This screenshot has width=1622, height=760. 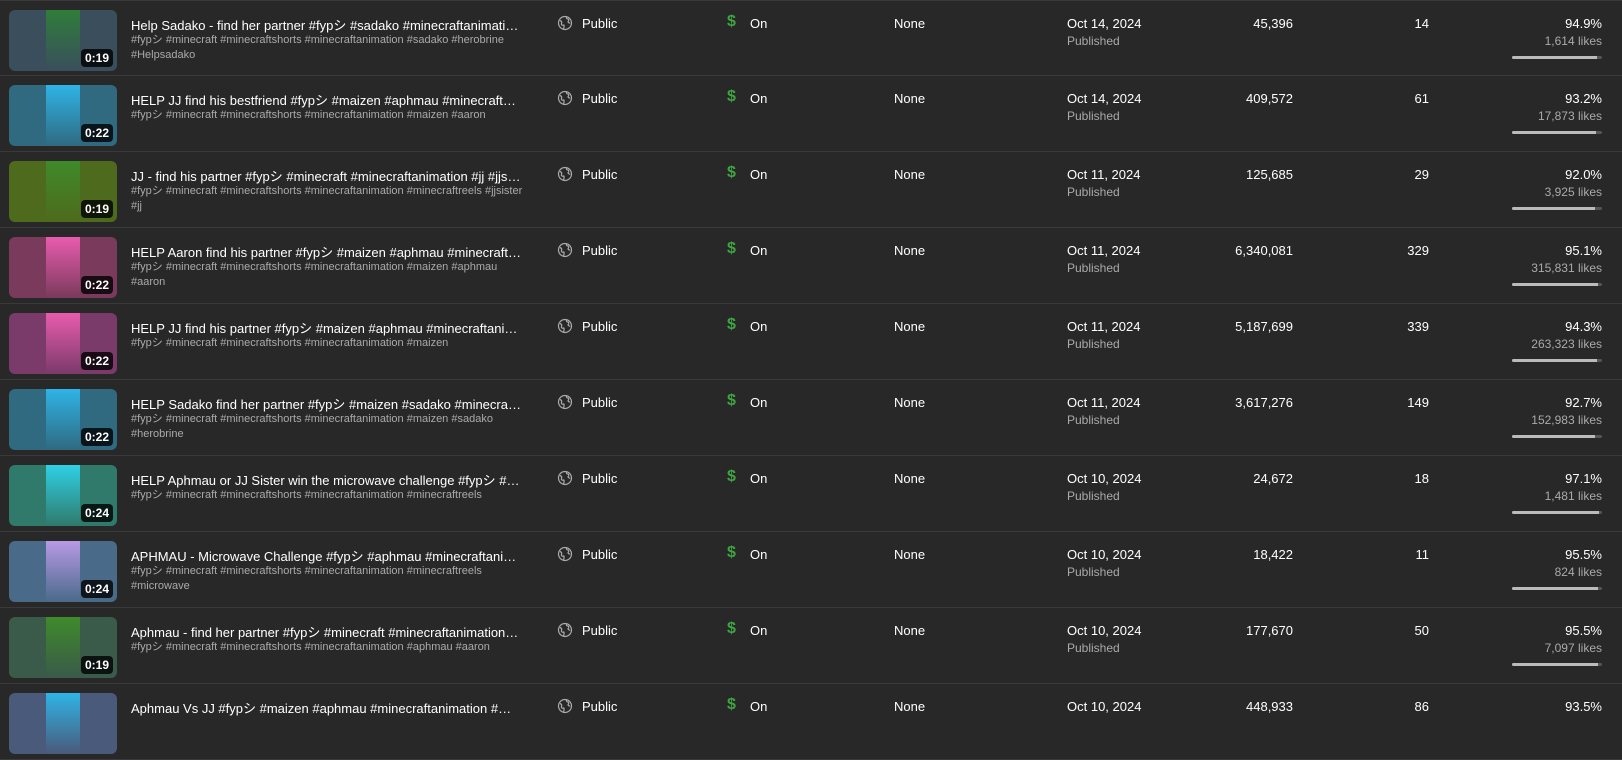 What do you see at coordinates (1566, 420) in the screenshot?
I see `like-count: 152,983 likes` at bounding box center [1566, 420].